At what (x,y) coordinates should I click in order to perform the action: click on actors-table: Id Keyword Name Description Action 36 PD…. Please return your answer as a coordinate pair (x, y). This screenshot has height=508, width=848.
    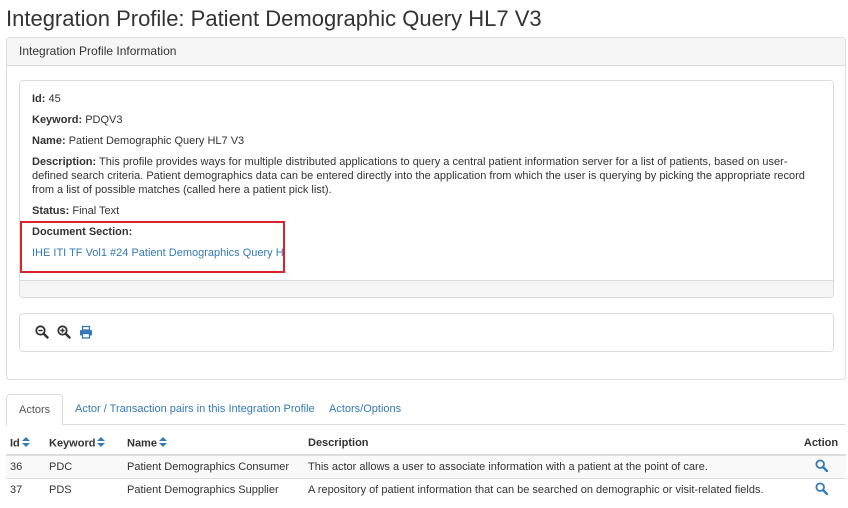
    Looking at the image, I should click on (426, 466).